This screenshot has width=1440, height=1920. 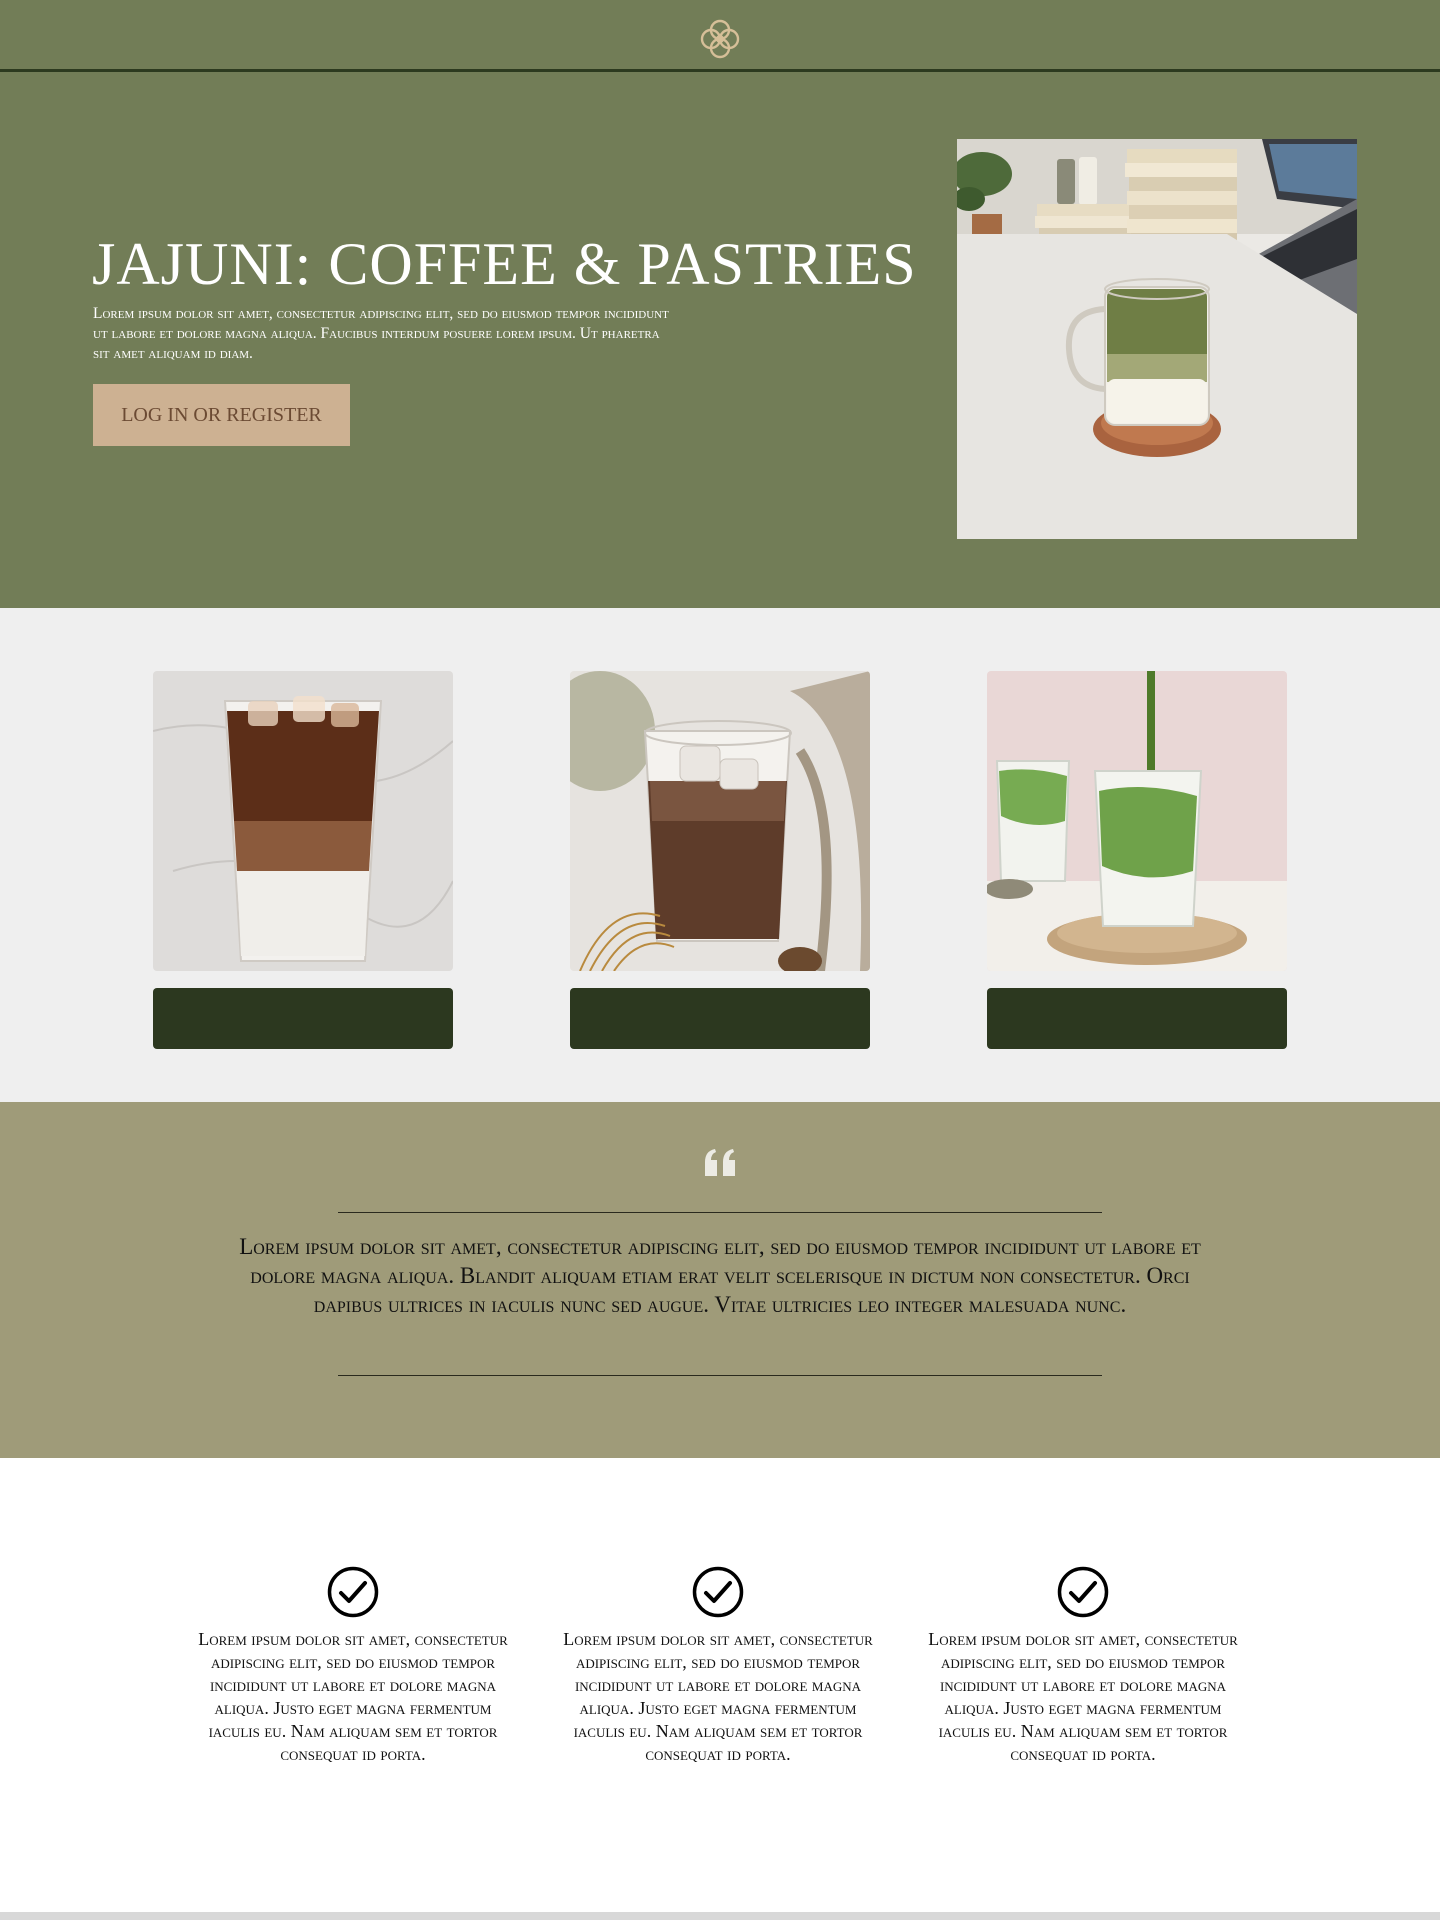 What do you see at coordinates (504, 264) in the screenshot?
I see `hero-title: JAJUNI: COFFEE & PASTRIES` at bounding box center [504, 264].